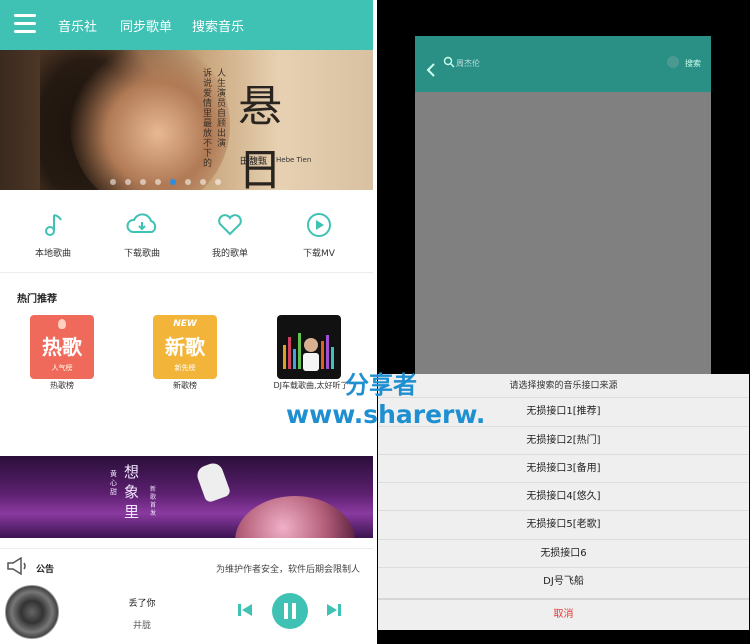  I want to click on search-input: 周杰伦, so click(468, 63).